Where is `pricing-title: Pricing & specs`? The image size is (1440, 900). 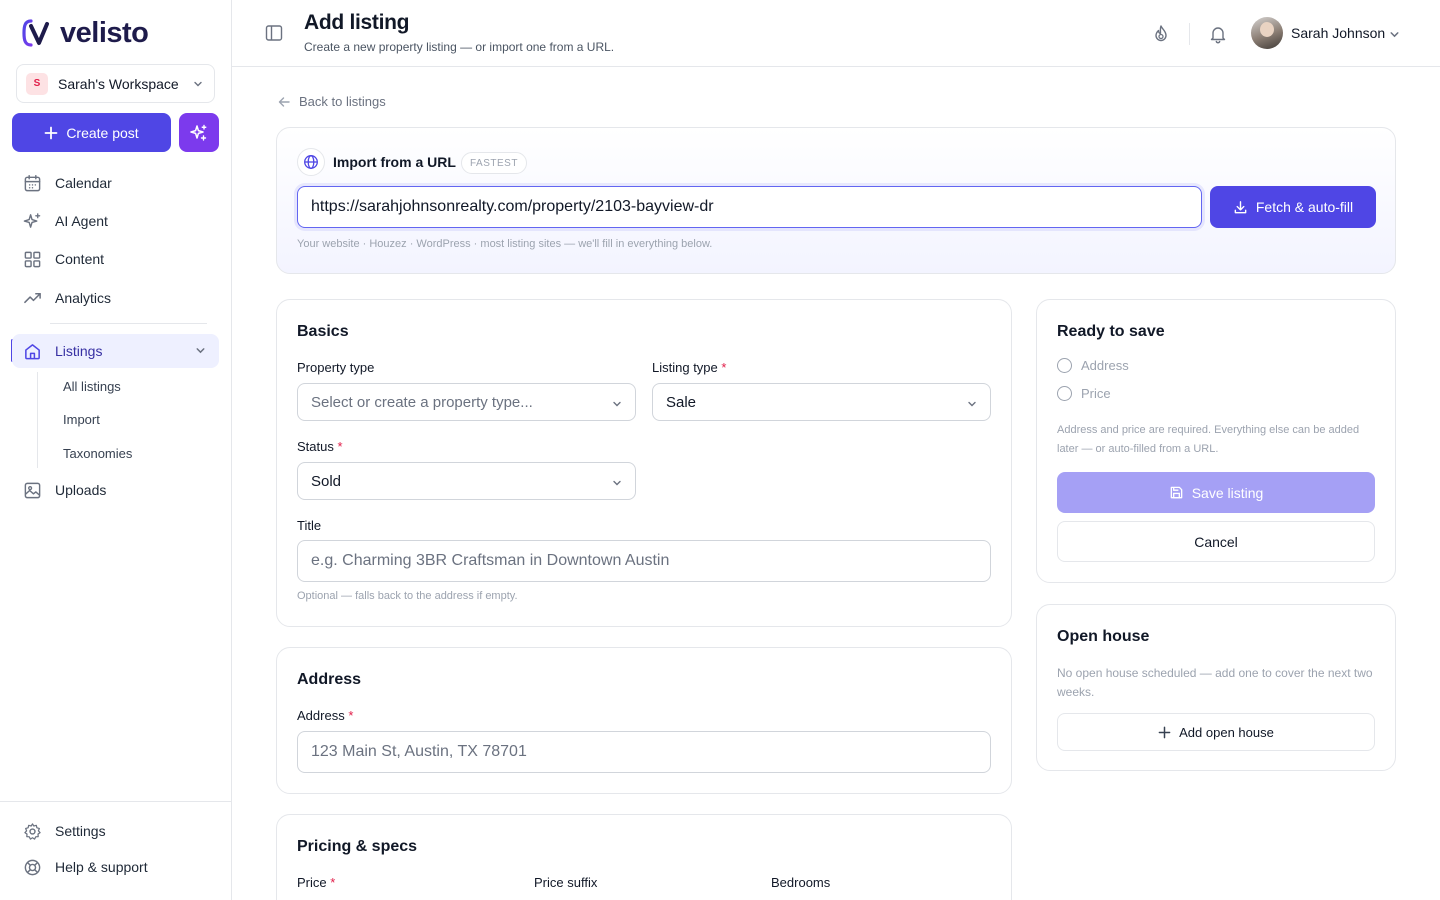
pricing-title: Pricing & specs is located at coordinates (357, 846).